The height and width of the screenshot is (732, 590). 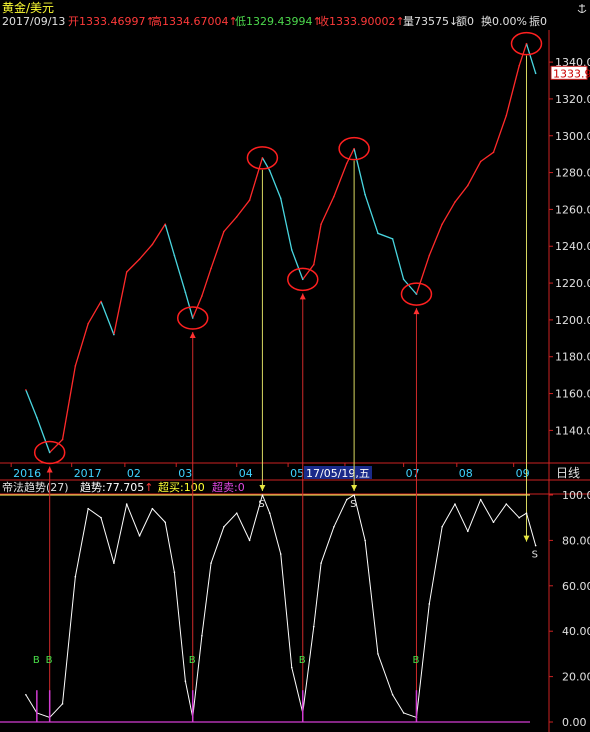 I want to click on price-tick-label: 1160.00, so click(x=572, y=394).